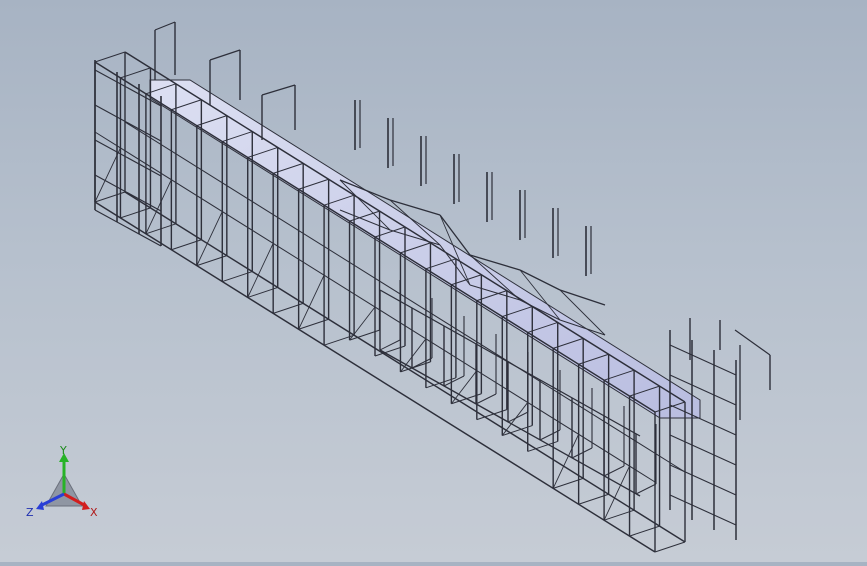  Describe the element at coordinates (63, 451) in the screenshot. I see `y-axis-label: Y` at that location.